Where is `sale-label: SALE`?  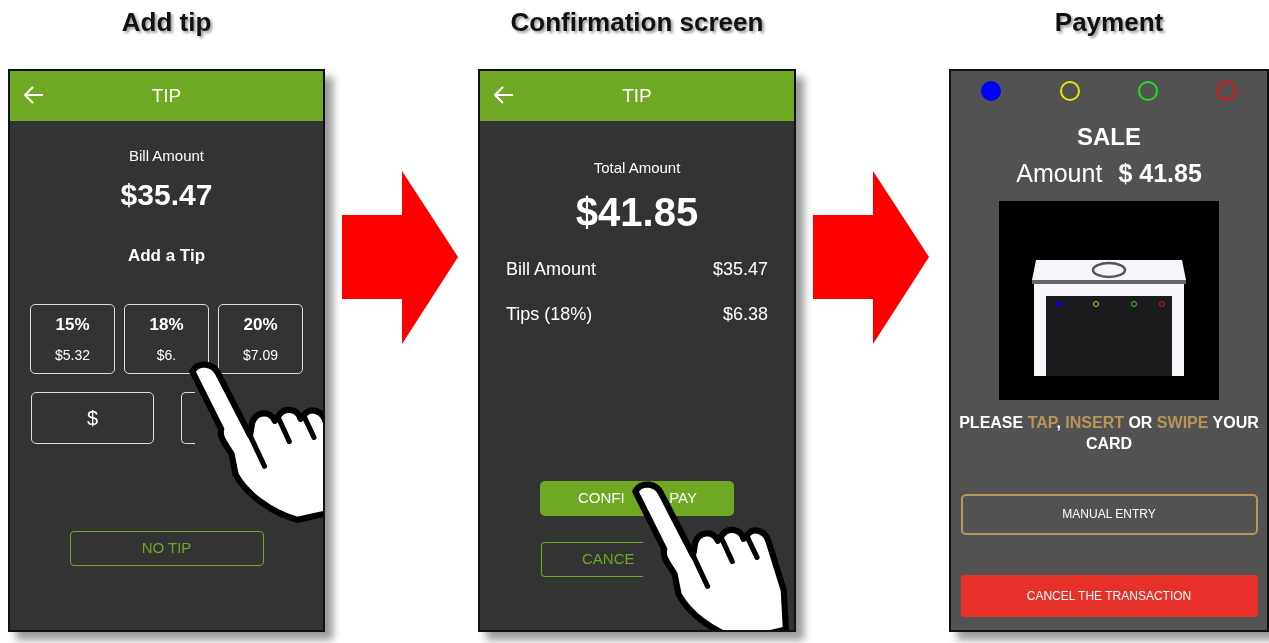 sale-label: SALE is located at coordinates (1109, 137).